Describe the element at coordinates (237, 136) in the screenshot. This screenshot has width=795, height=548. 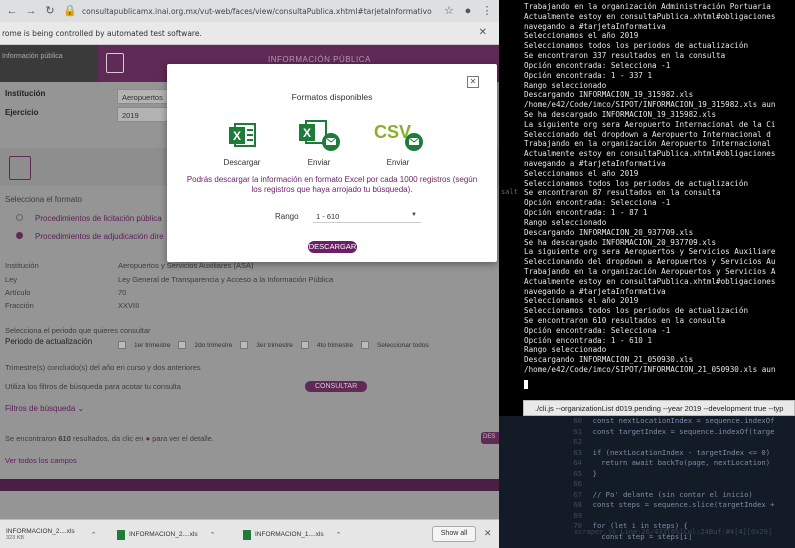
I see `svg-text: X` at that location.